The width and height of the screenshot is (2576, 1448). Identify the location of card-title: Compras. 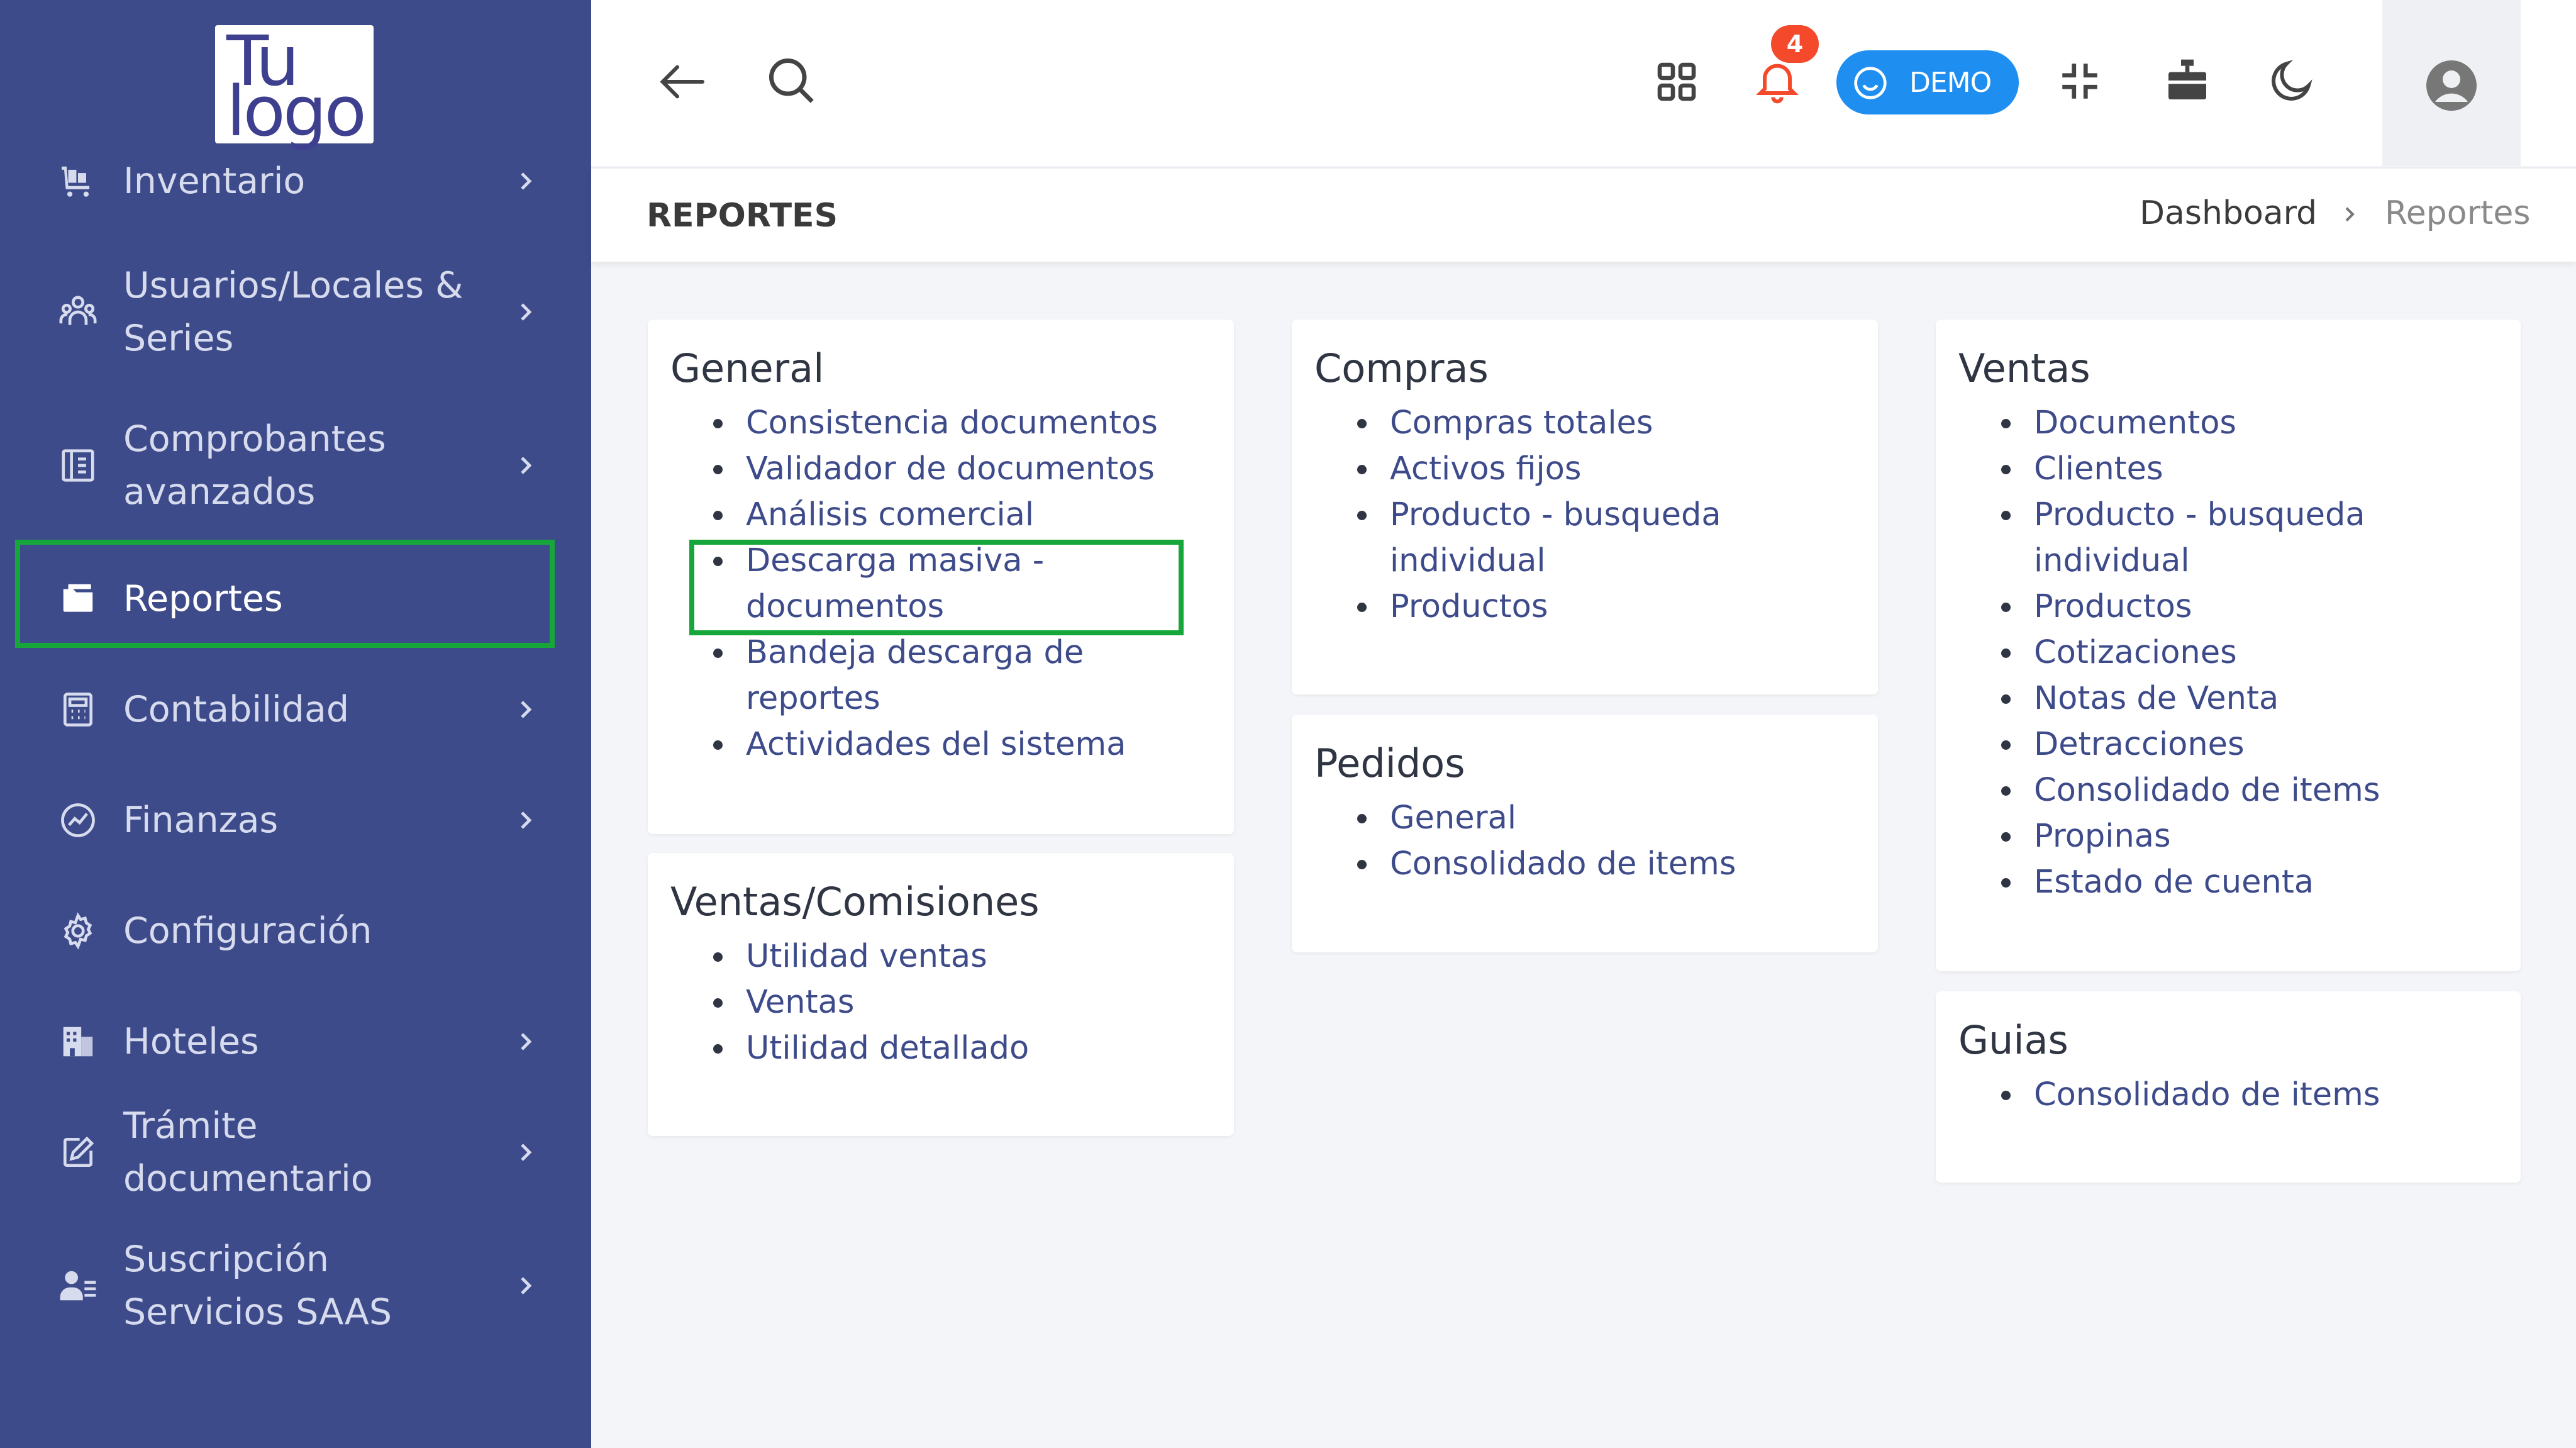
(1401, 368).